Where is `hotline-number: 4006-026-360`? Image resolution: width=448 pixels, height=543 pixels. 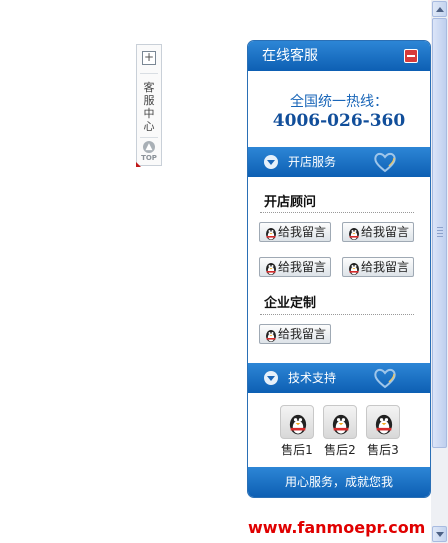
hotline-number: 4006-026-360 is located at coordinates (339, 121).